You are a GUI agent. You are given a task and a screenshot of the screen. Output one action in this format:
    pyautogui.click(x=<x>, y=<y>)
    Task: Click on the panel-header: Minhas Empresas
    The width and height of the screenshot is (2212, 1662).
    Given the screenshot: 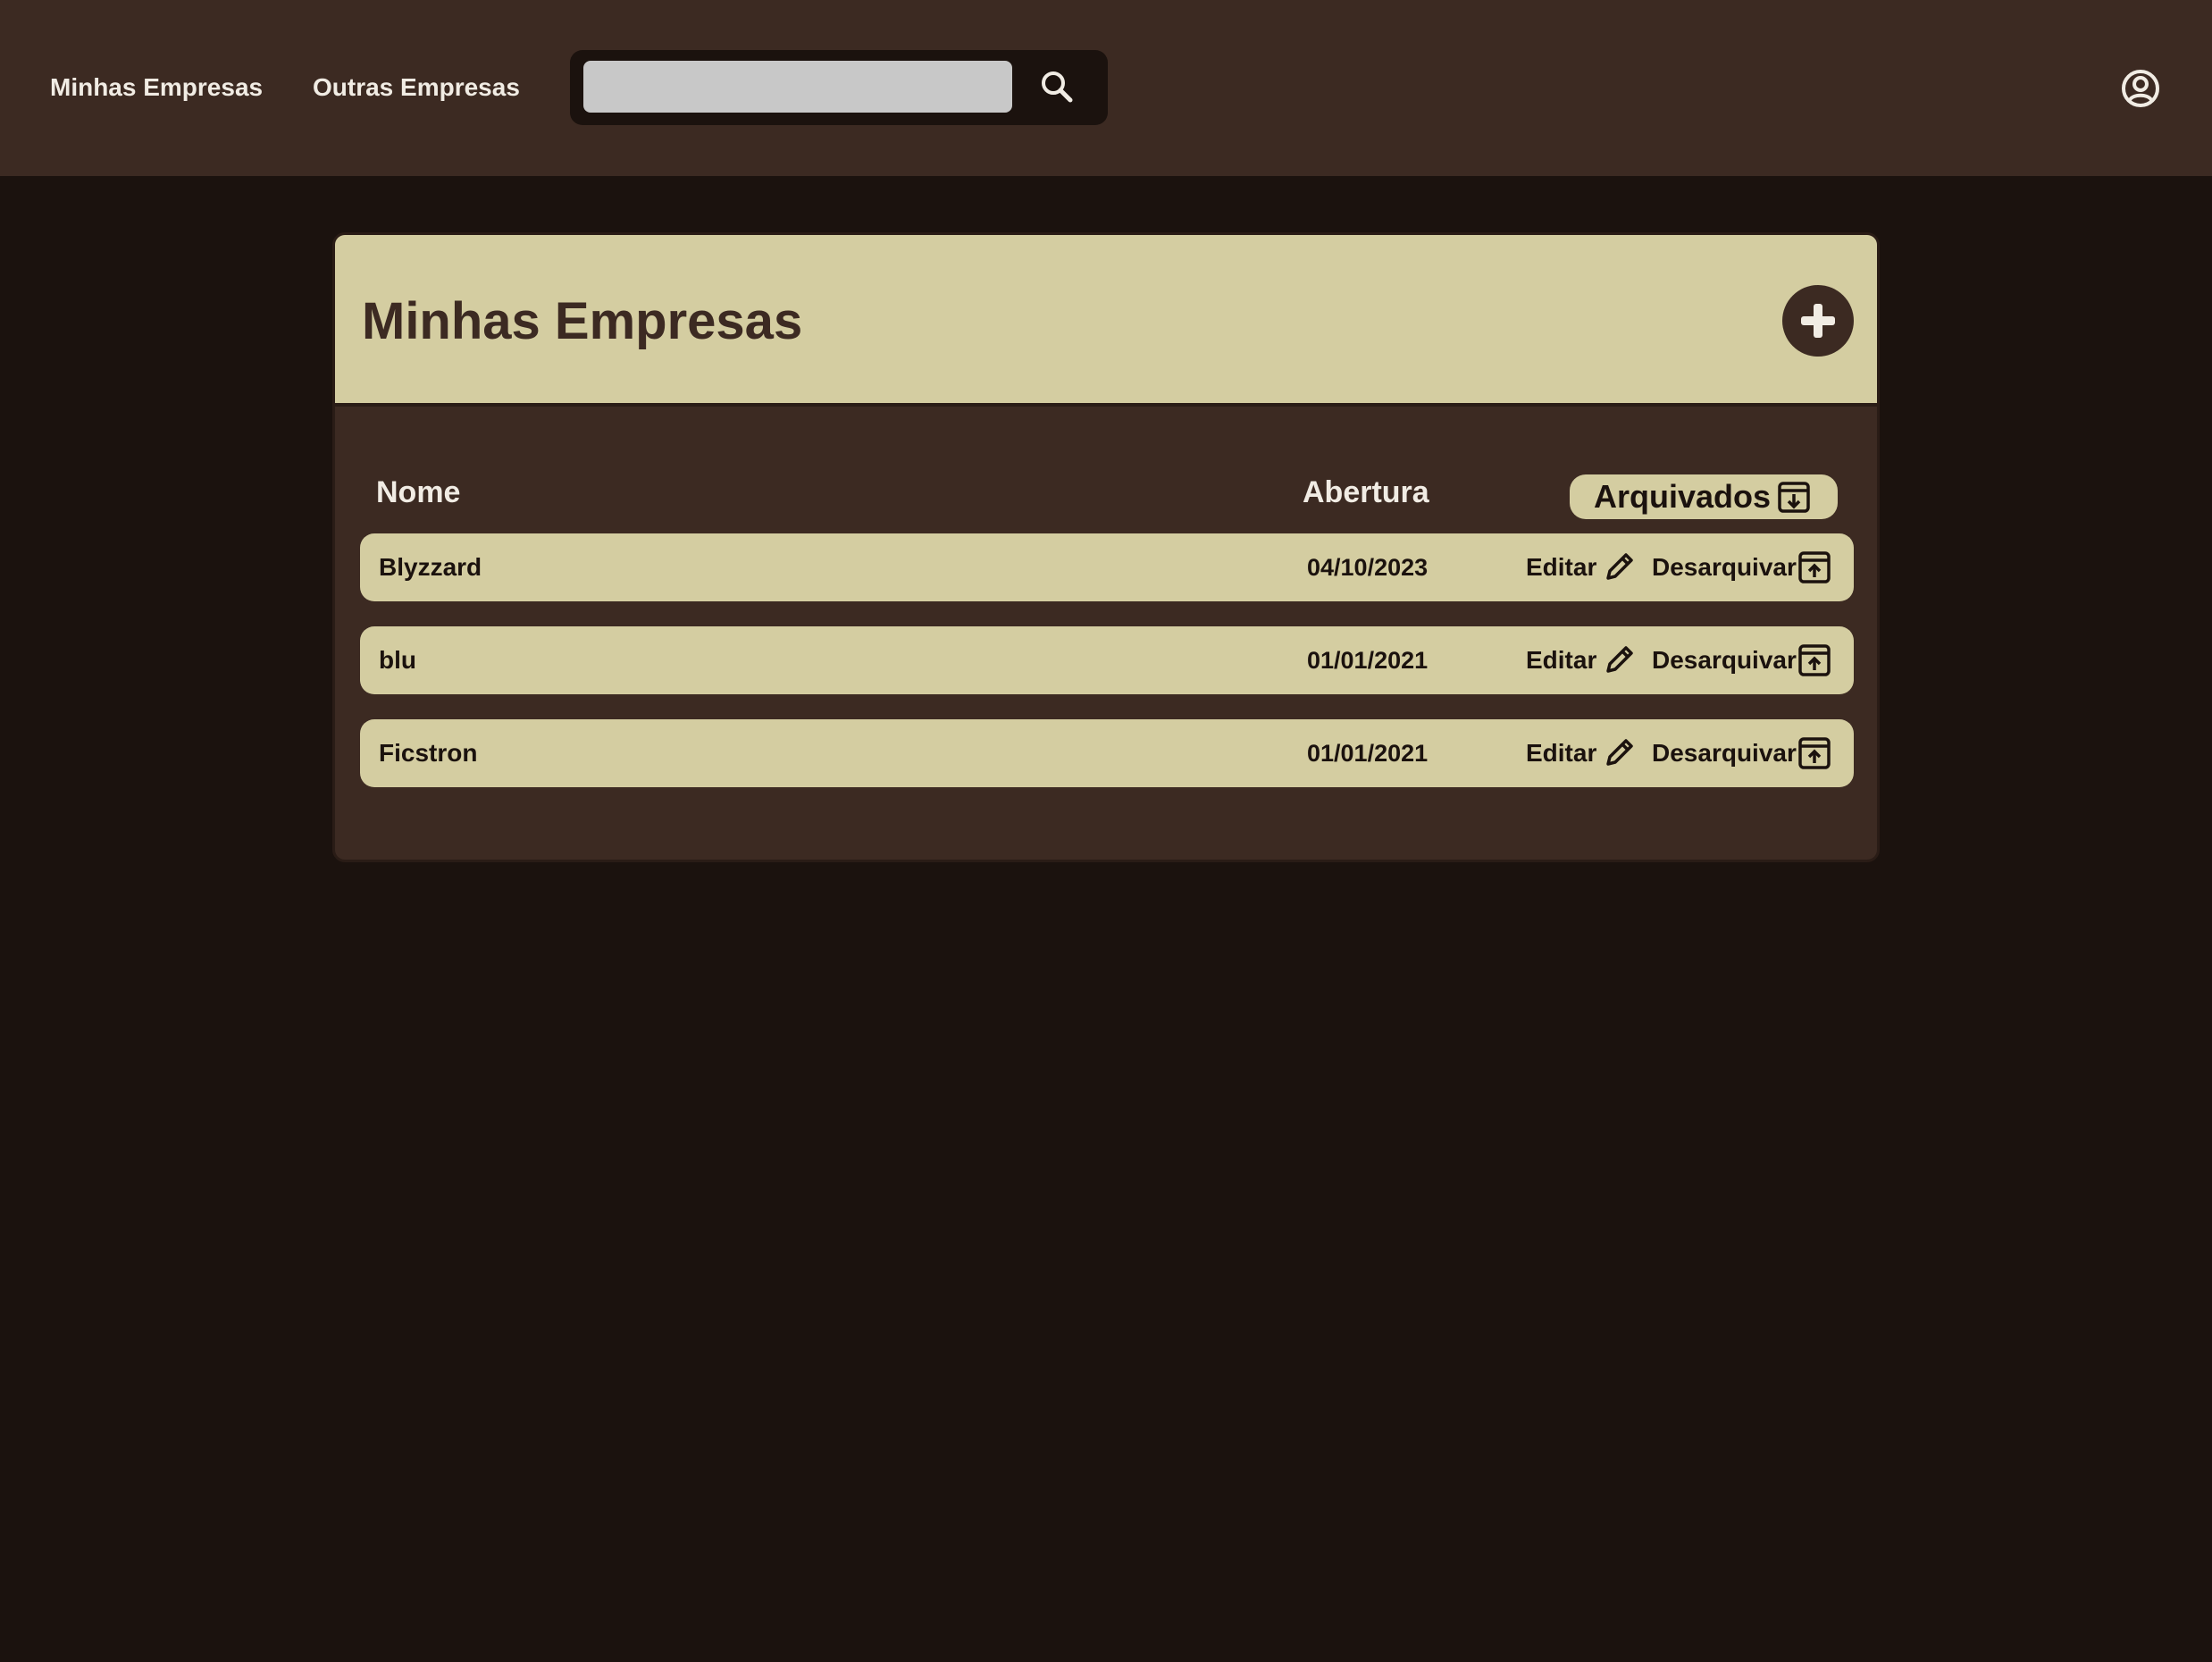 What is the action you would take?
    pyautogui.click(x=1106, y=321)
    